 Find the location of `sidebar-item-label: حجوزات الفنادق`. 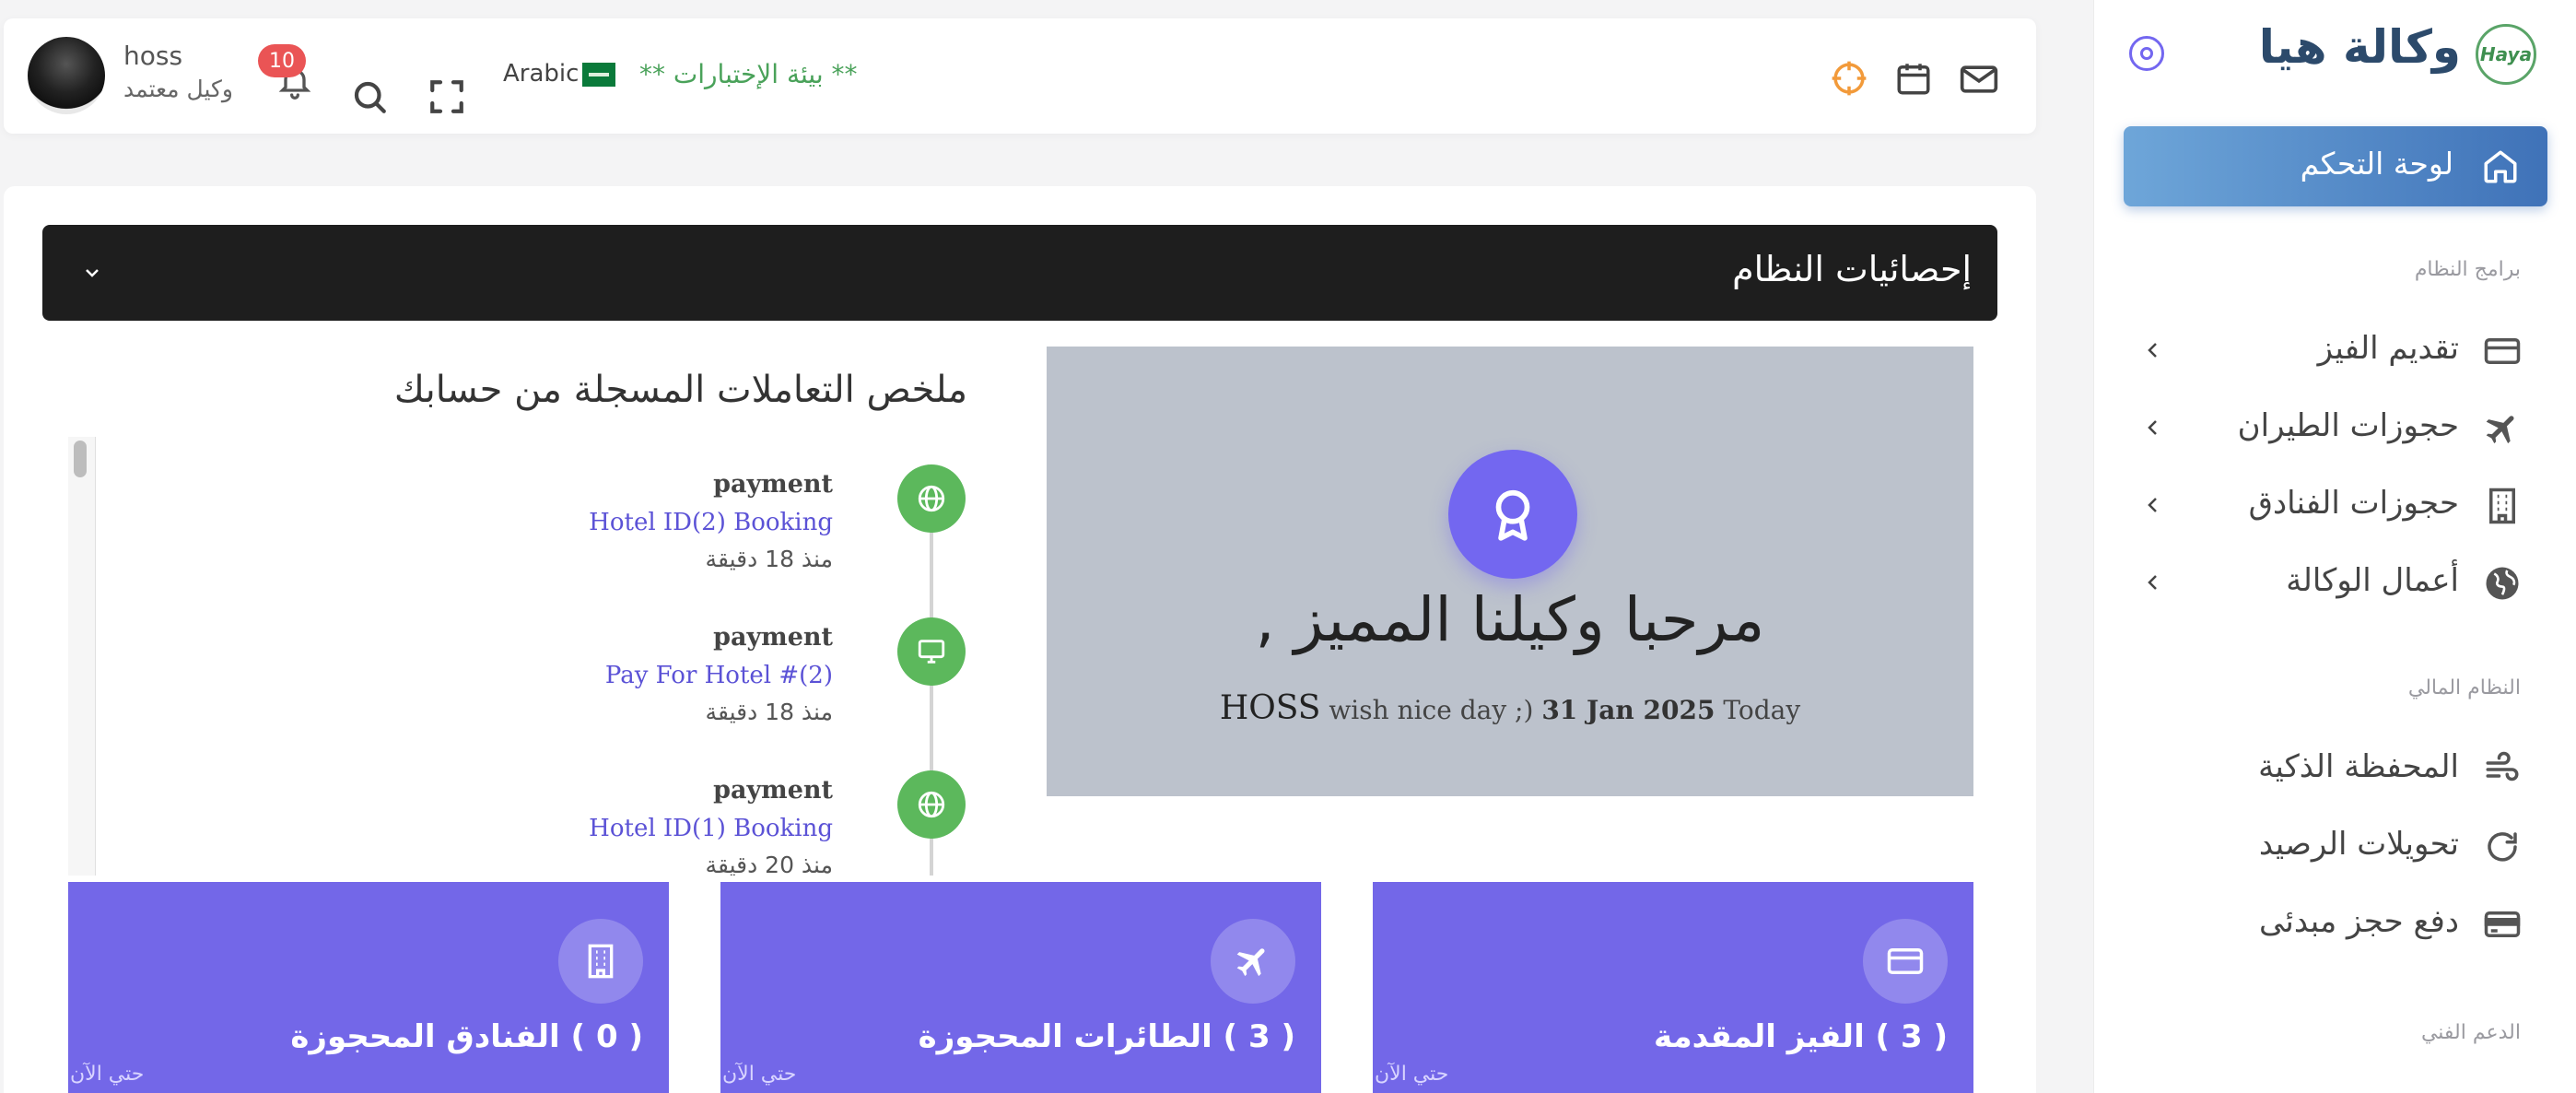

sidebar-item-label: حجوزات الفنادق is located at coordinates (2353, 503).